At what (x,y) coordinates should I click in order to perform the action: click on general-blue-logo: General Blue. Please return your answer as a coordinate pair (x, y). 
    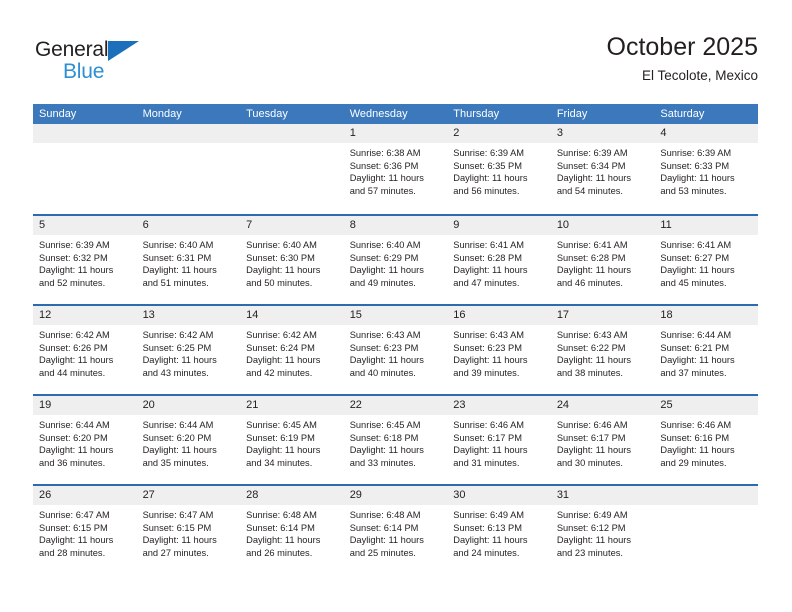
    Looking at the image, I should click on (100, 61).